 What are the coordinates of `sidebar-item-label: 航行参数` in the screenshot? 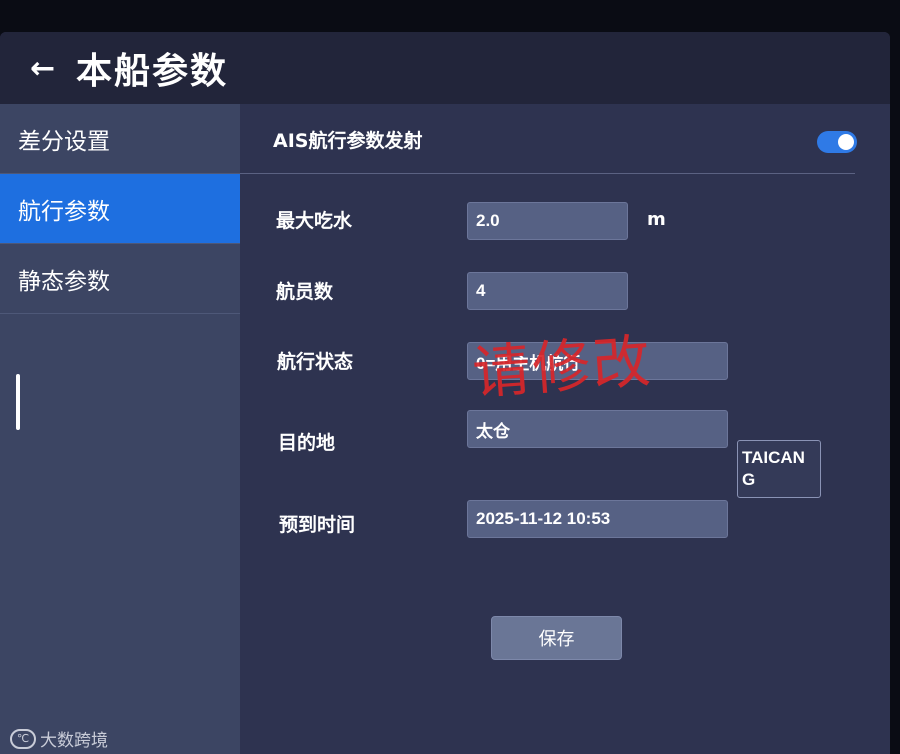 It's located at (64, 211).